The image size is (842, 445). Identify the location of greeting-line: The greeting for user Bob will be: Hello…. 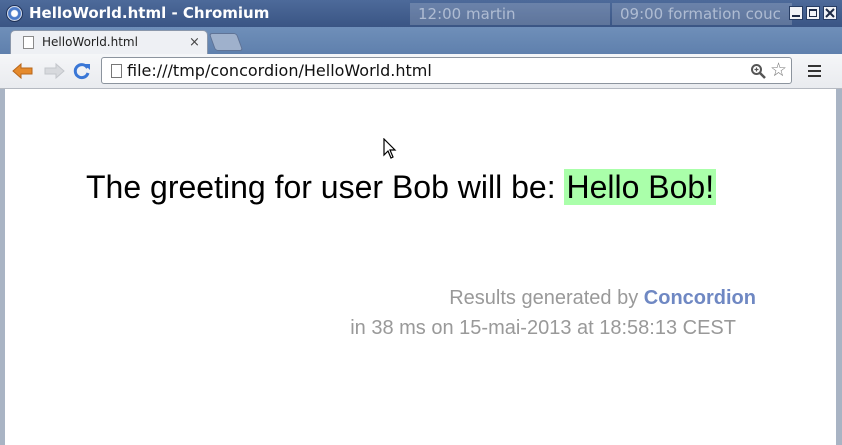
(401, 187).